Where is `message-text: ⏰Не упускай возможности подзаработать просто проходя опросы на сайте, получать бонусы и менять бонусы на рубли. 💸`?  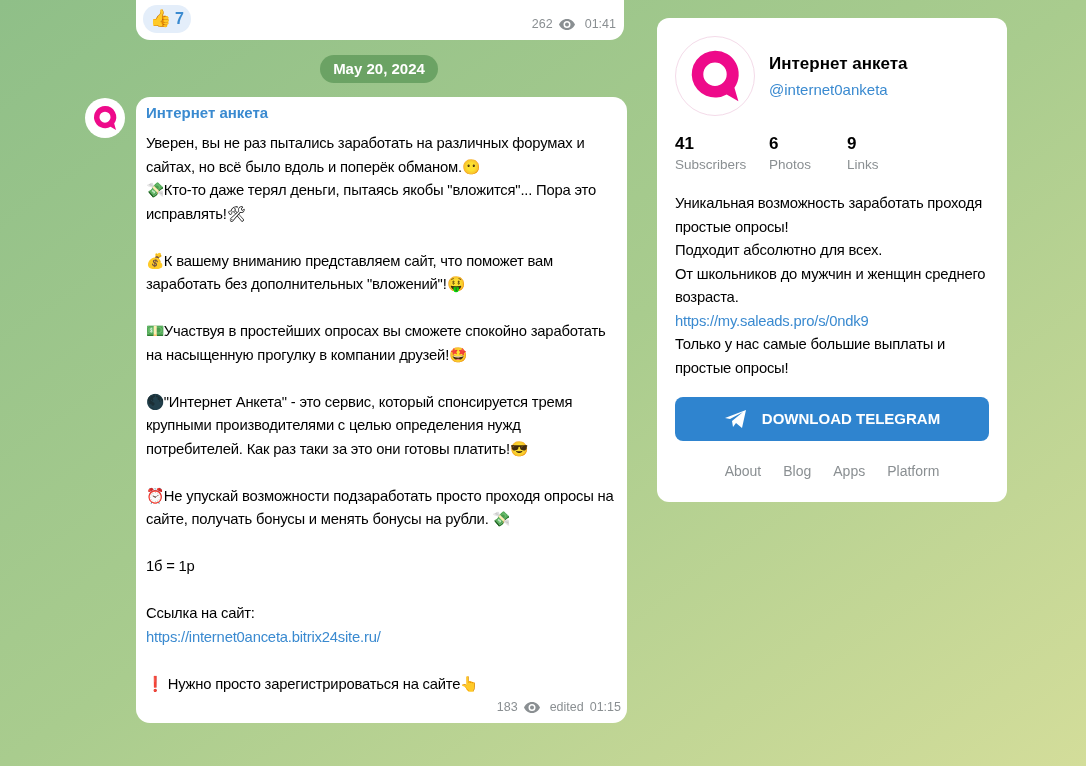 message-text: ⏰Не упускай возможности подзаработать просто проходя опросы на сайте, получать бонусы и менять бонусы на рубли. 💸 is located at coordinates (380, 507).